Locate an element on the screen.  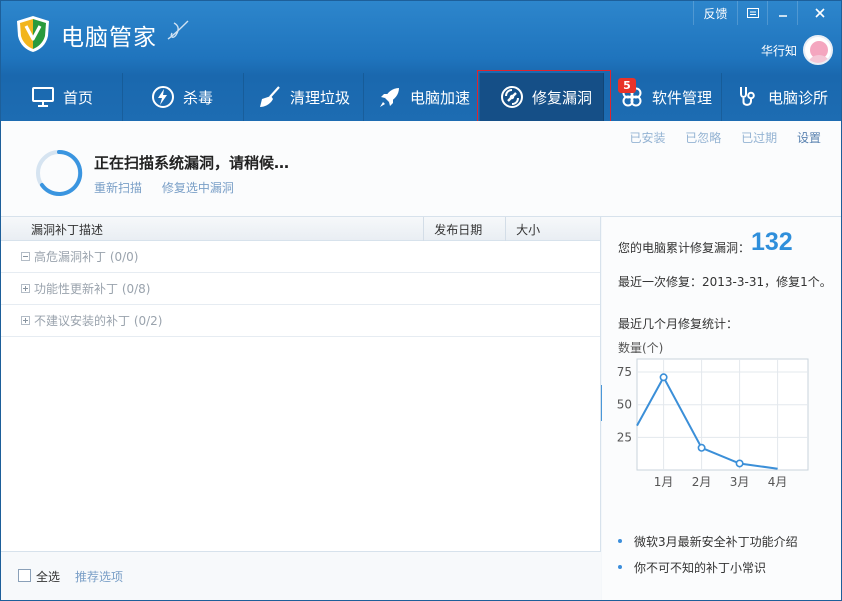
close-button is located at coordinates (819, 13).